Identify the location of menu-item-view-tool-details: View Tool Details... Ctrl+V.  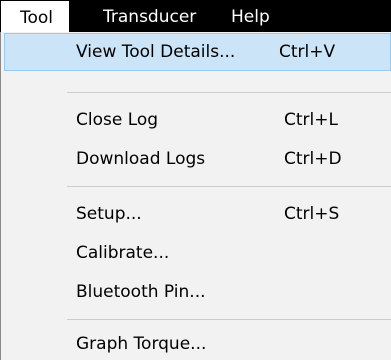
(197, 52).